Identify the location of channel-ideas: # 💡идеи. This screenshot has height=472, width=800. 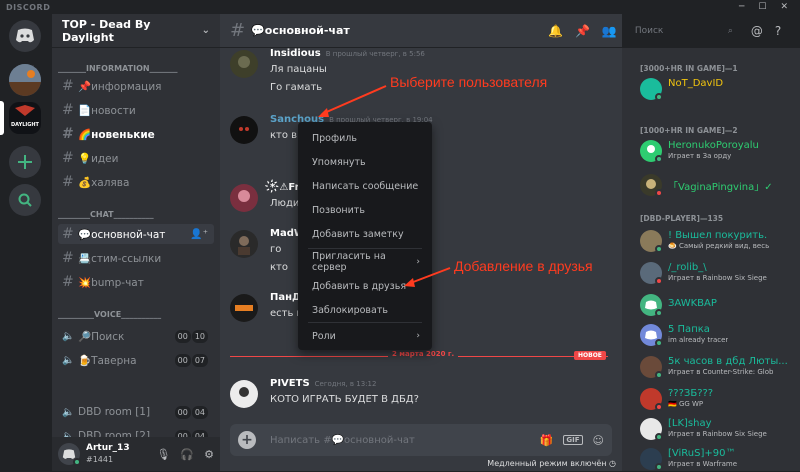
(136, 158).